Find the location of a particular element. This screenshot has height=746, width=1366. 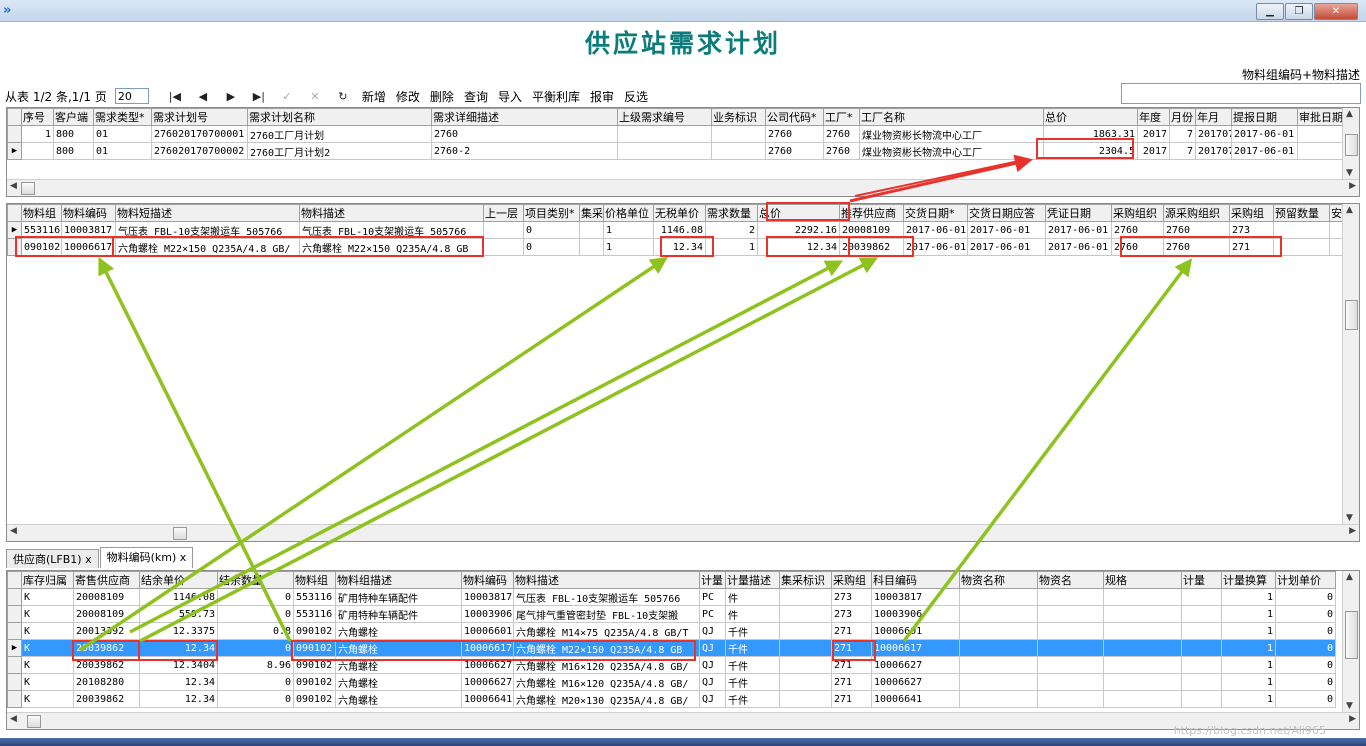

column-header: 源采购组织 is located at coordinates (1196, 213).